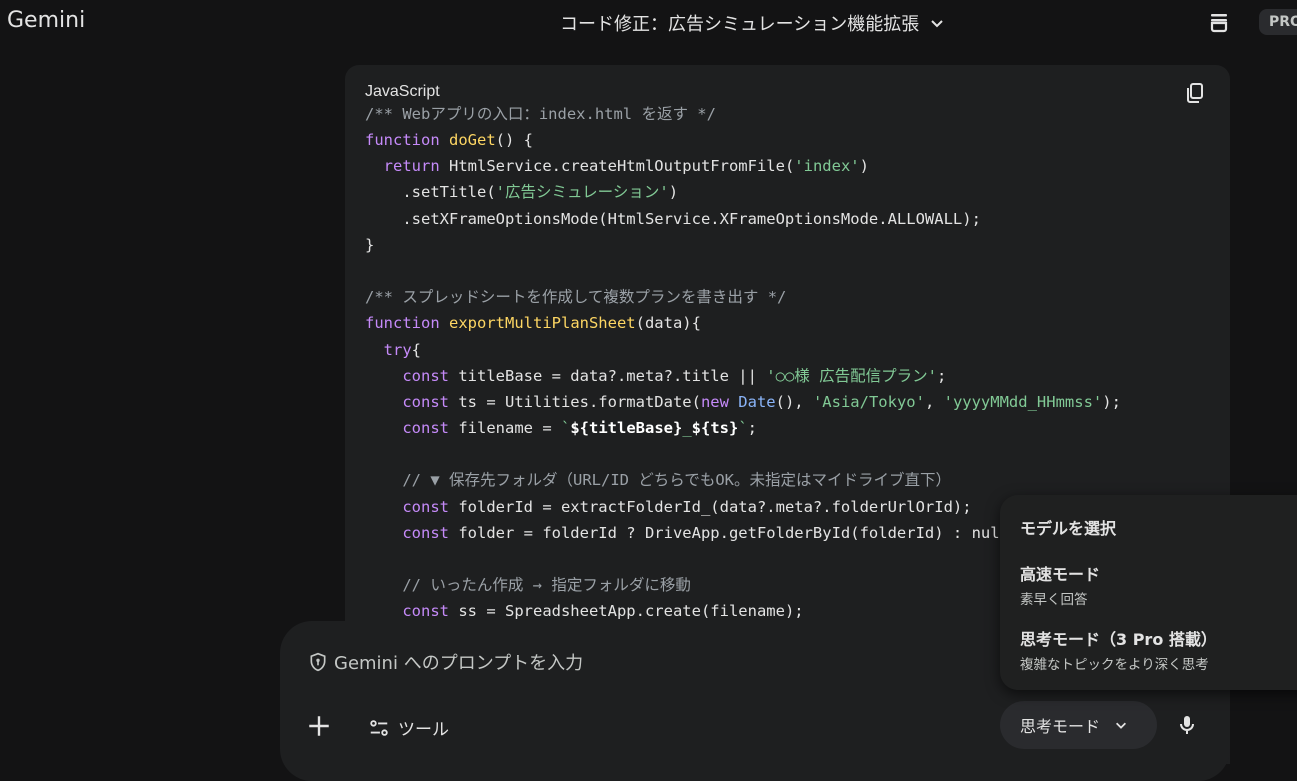 This screenshot has height=781, width=1297. What do you see at coordinates (509, 428) in the screenshot?
I see `code-token: filename =` at bounding box center [509, 428].